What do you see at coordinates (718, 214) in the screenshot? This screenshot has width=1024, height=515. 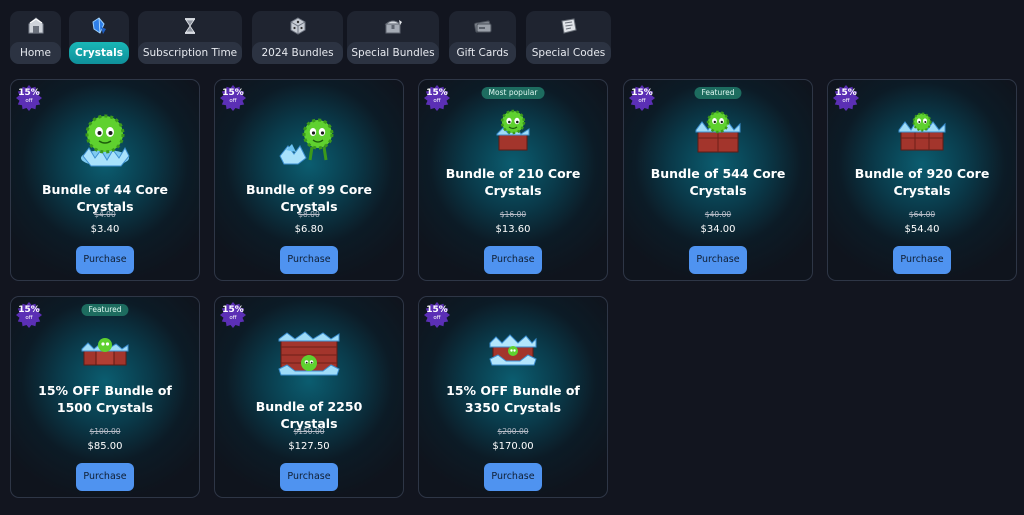 I see `original-price: $40.00` at bounding box center [718, 214].